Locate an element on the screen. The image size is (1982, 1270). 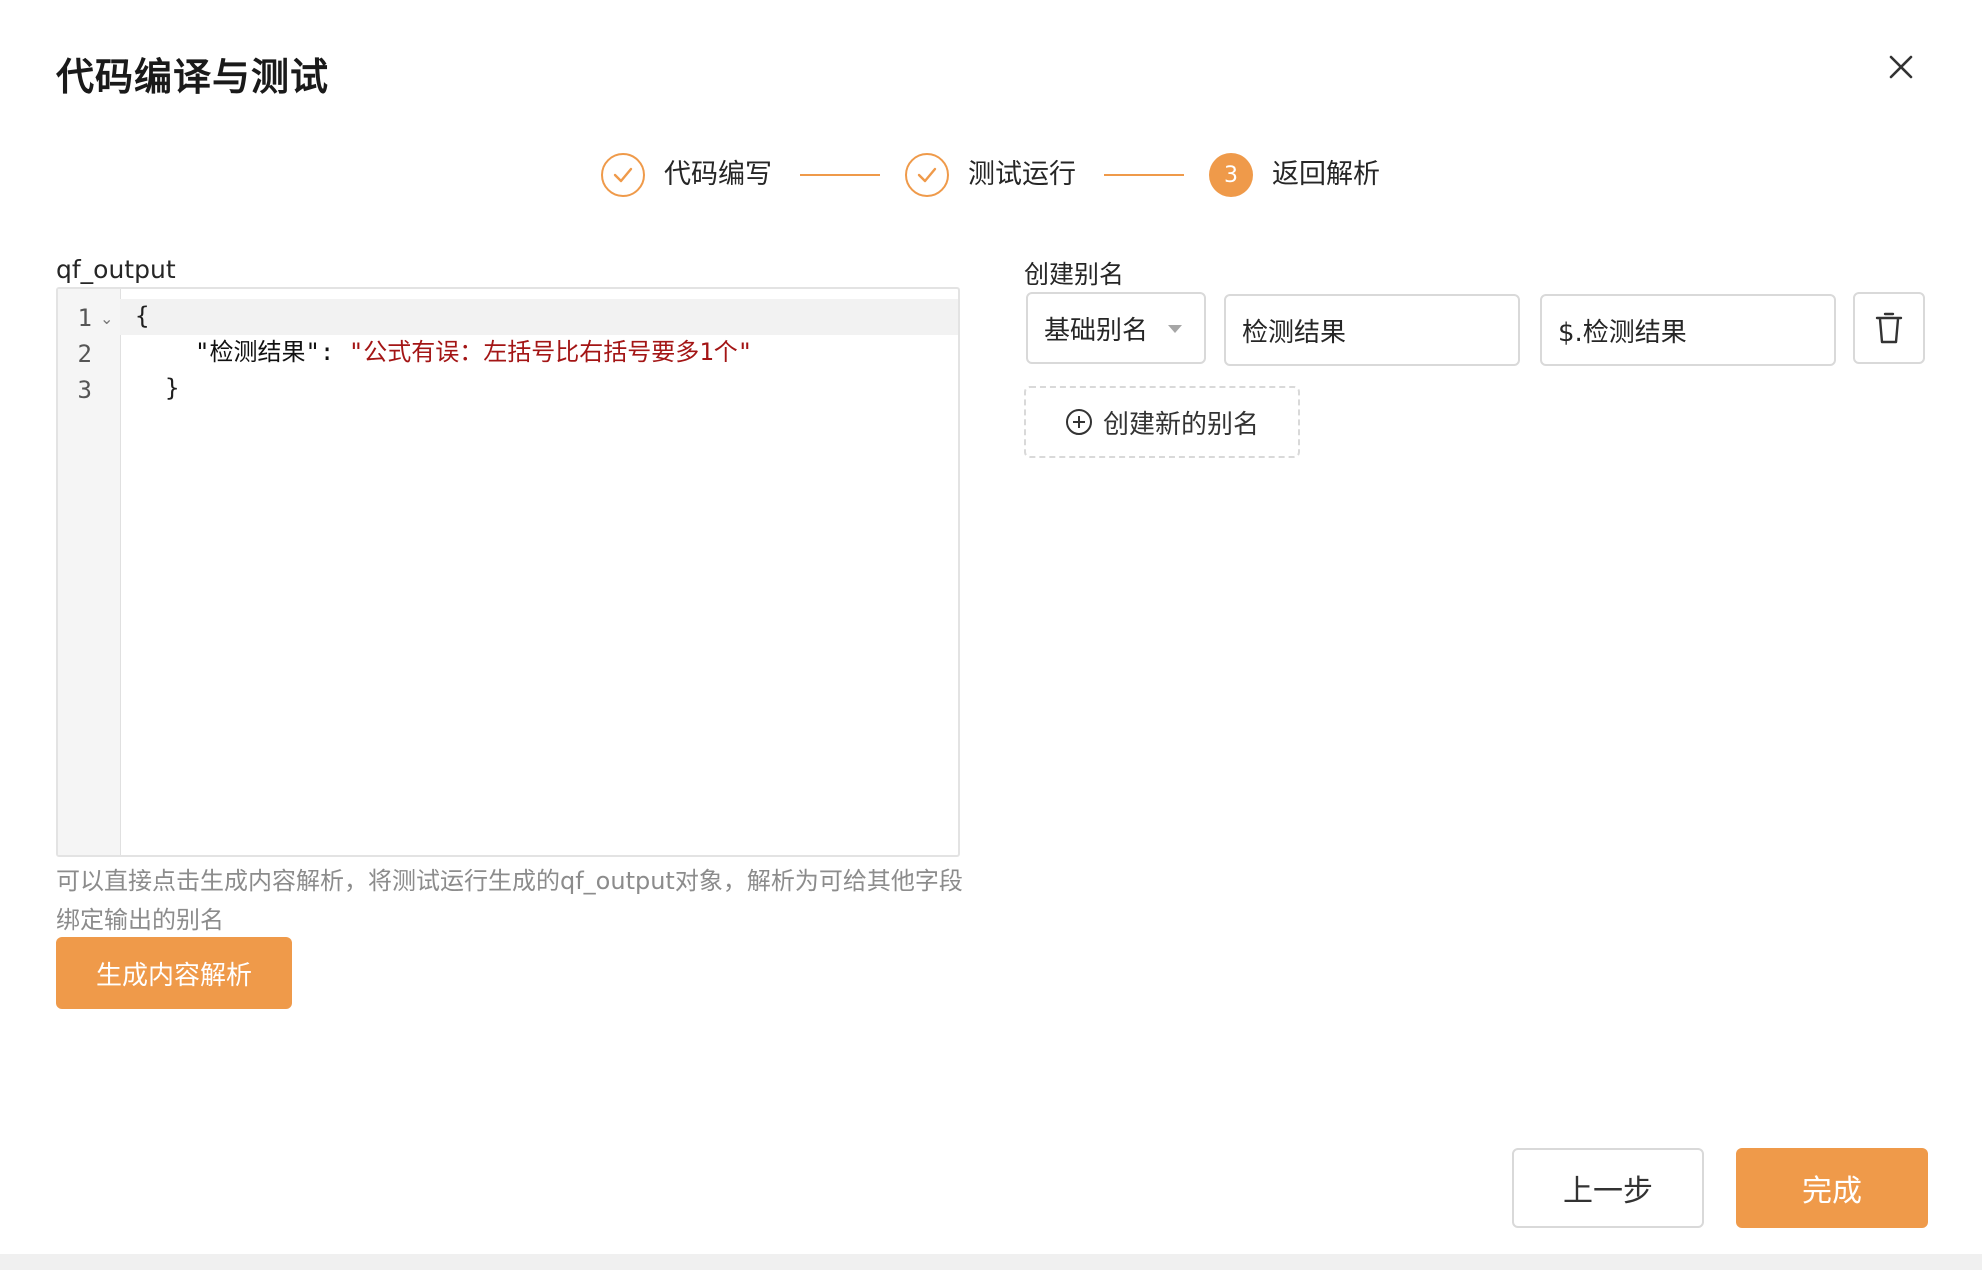
chevron-down-icon: ⌄ is located at coordinates (106, 318).